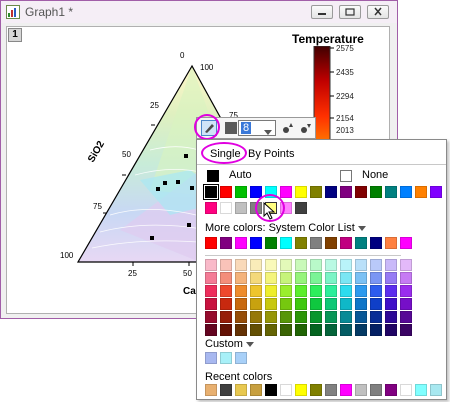  What do you see at coordinates (257, 128) in the screenshot?
I see `symbol-size-combo: 8` at bounding box center [257, 128].